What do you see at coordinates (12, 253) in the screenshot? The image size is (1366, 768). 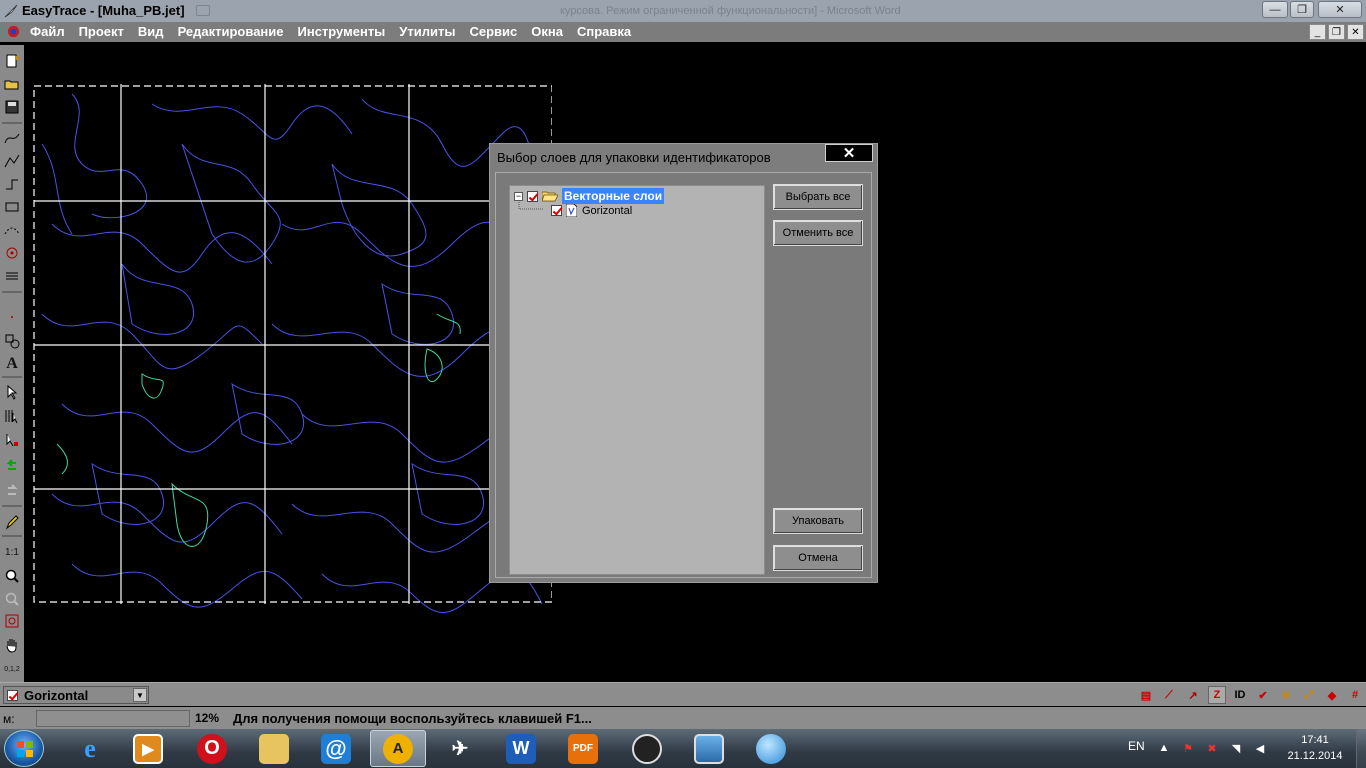 I see `draw-point-button` at bounding box center [12, 253].